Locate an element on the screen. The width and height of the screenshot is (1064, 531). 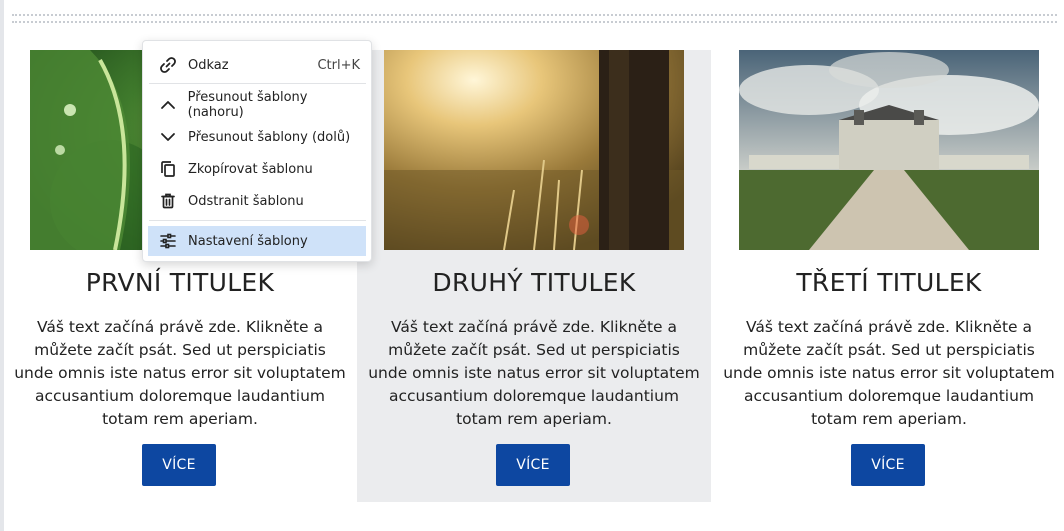
menu-item-move-up: Přesunout šablony (nahoru) is located at coordinates (257, 105).